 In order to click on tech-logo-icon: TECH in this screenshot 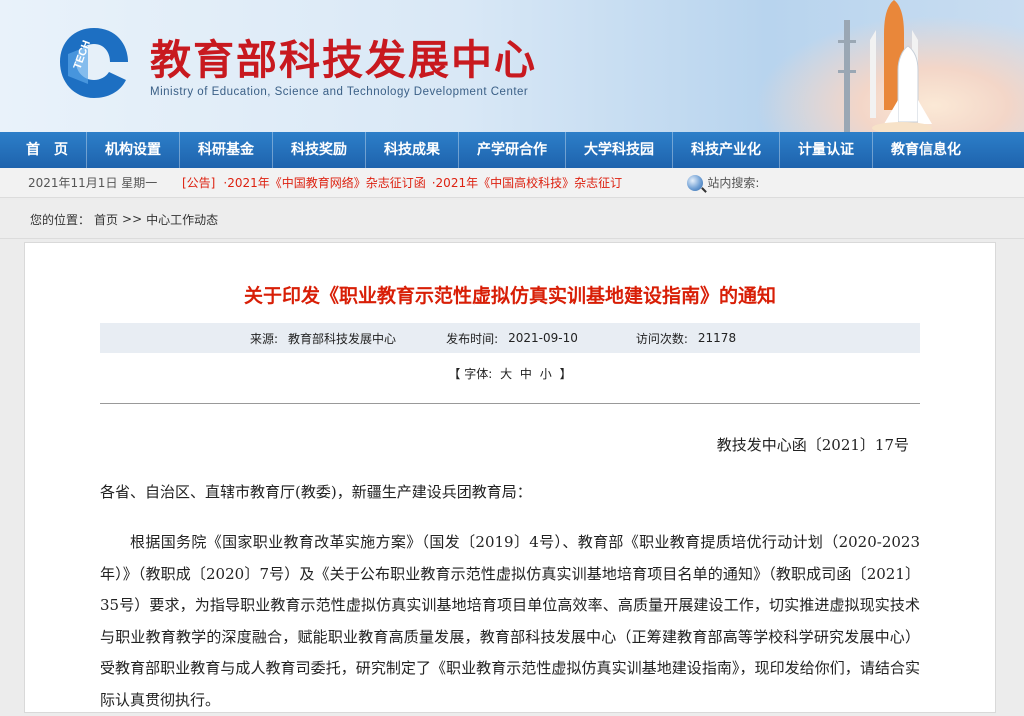, I will do `click(94, 62)`.